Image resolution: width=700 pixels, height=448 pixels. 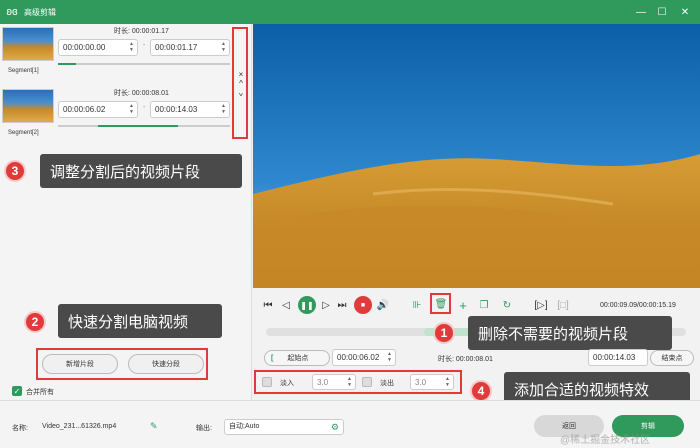 What do you see at coordinates (364, 357) in the screenshot?
I see `trim-start-input: 00:00:06.02 ▲ ▼` at bounding box center [364, 357].